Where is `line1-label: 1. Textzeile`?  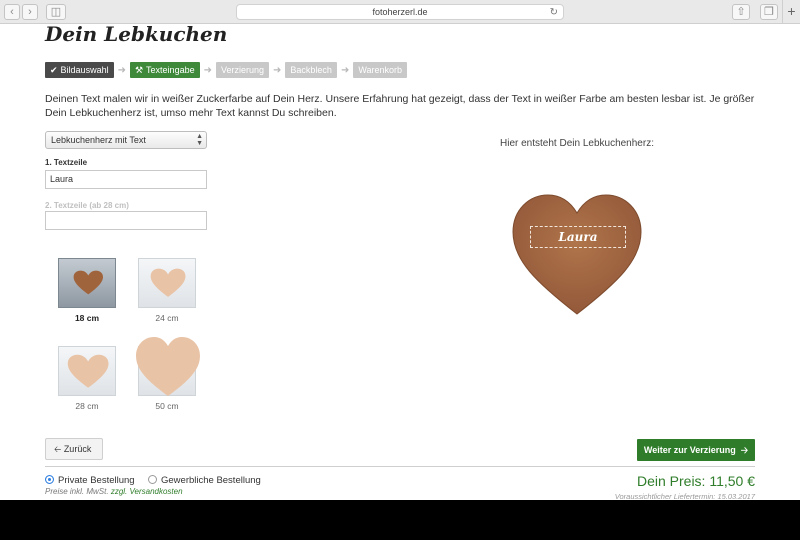
line1-label: 1. Textzeile is located at coordinates (66, 162).